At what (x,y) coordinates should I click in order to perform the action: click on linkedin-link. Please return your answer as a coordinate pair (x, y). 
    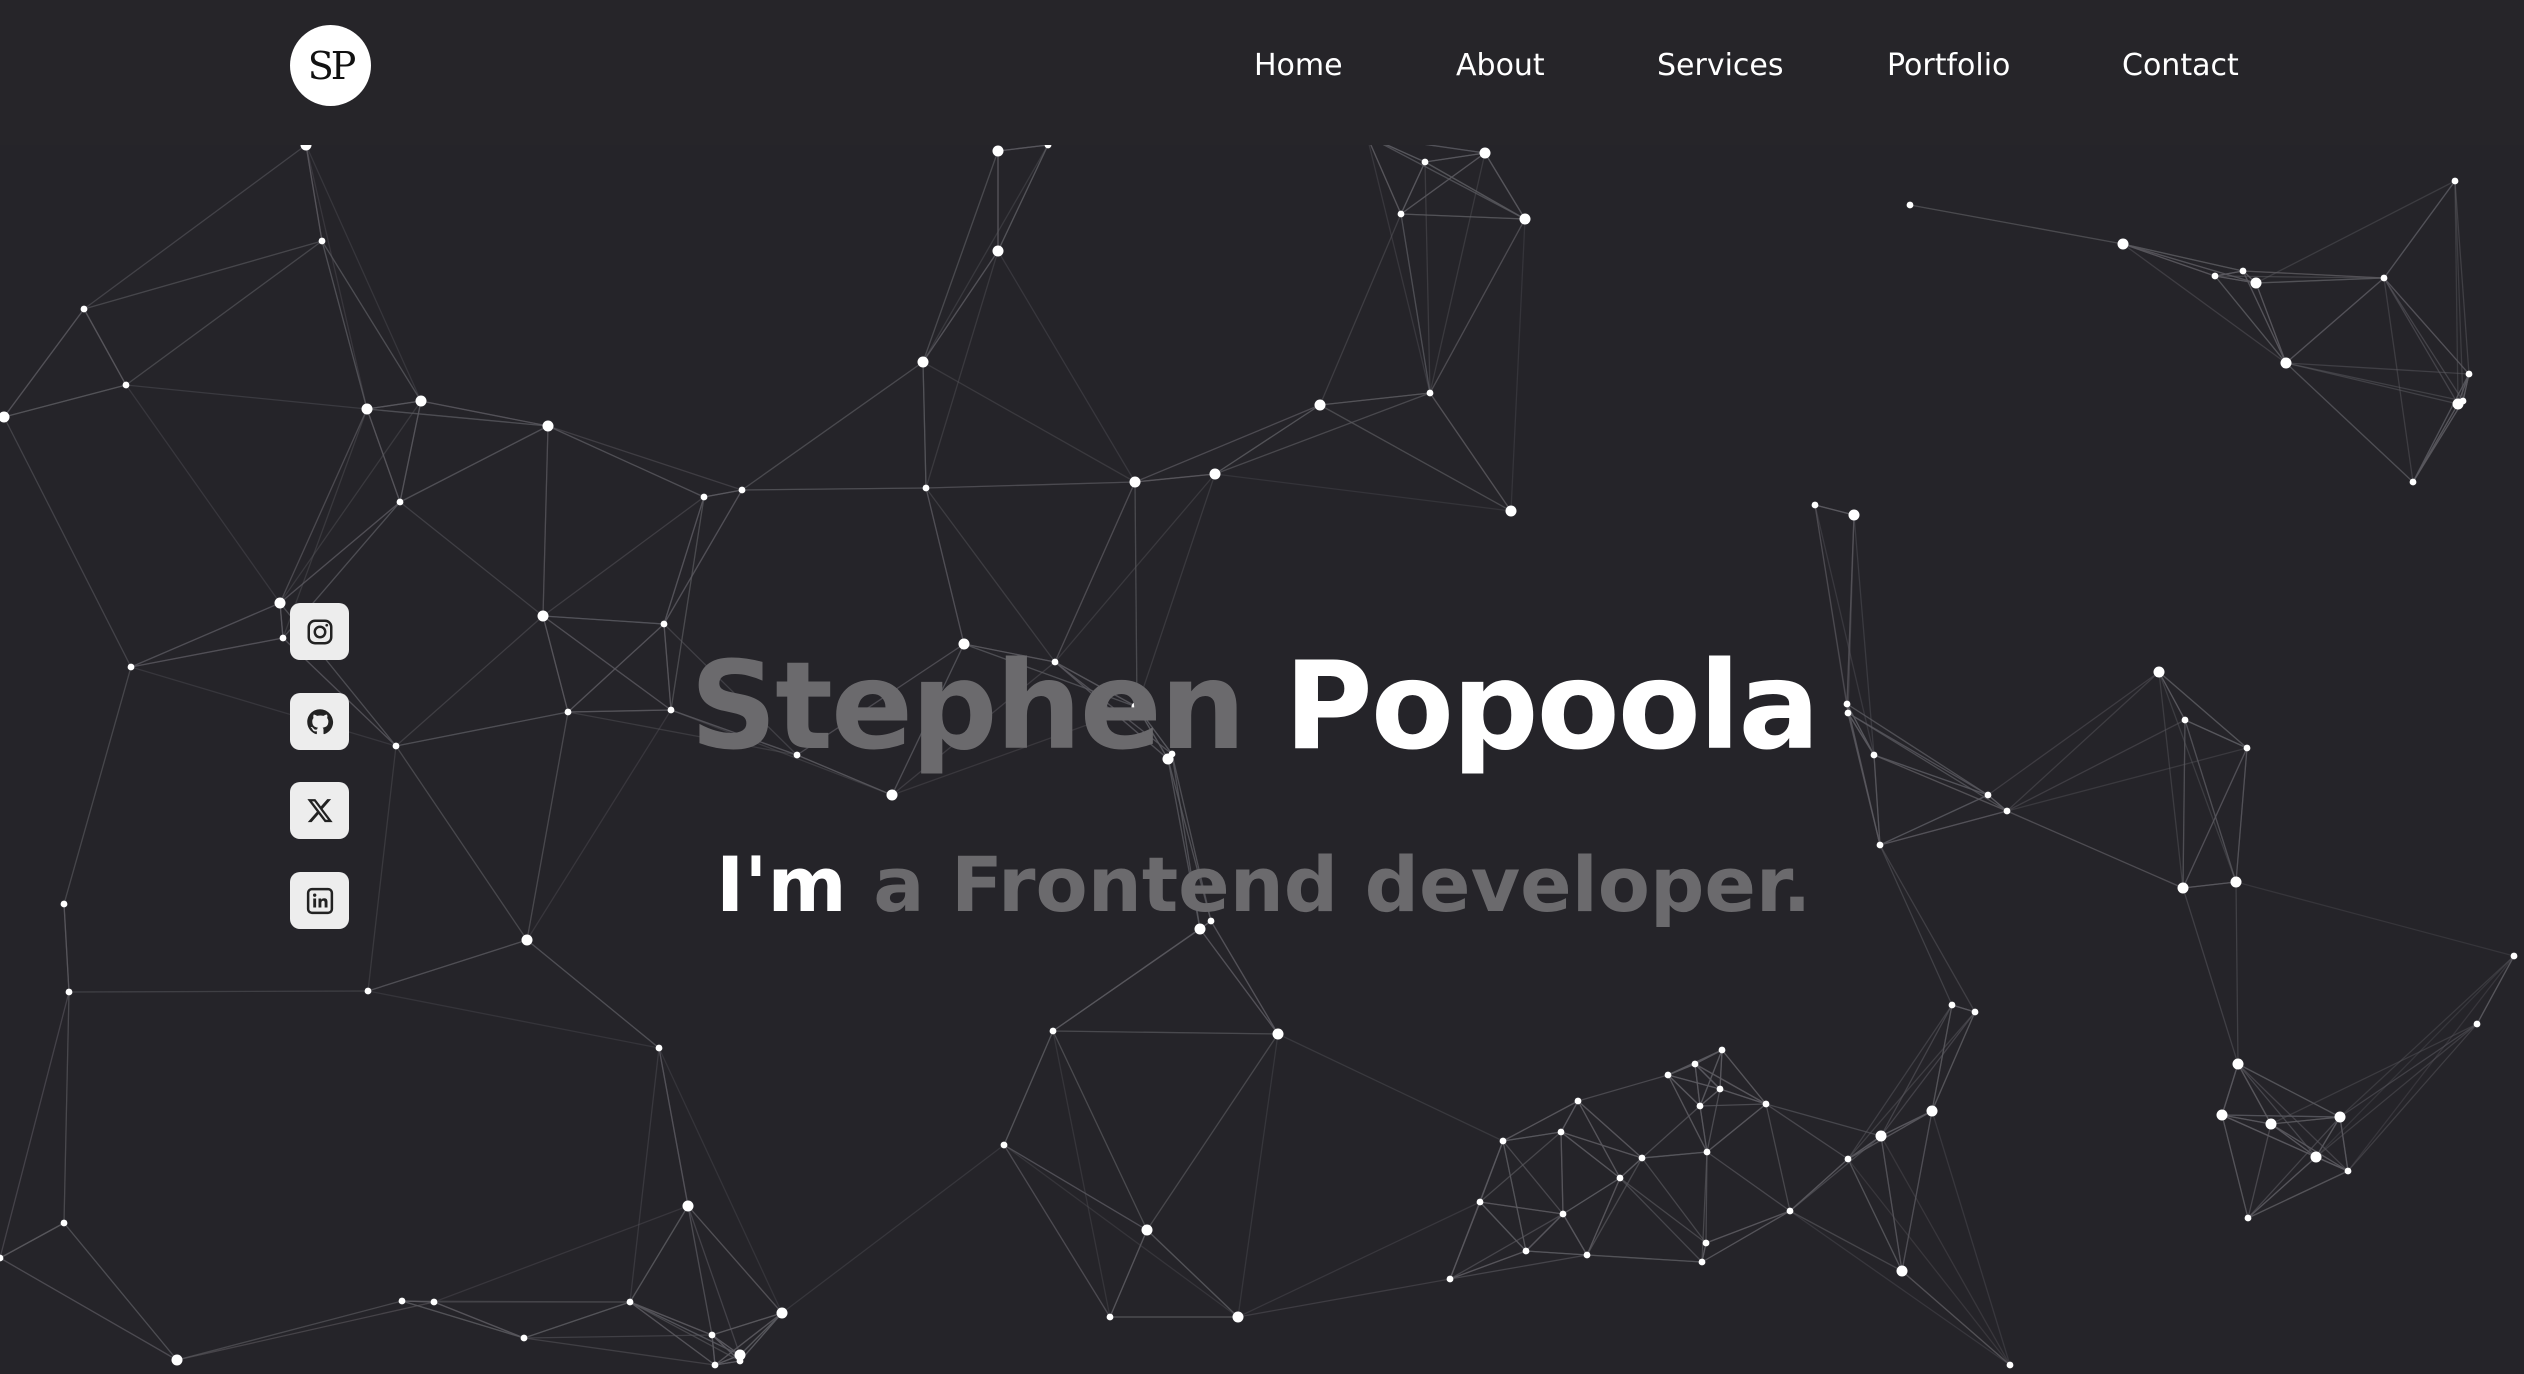
    Looking at the image, I should click on (319, 900).